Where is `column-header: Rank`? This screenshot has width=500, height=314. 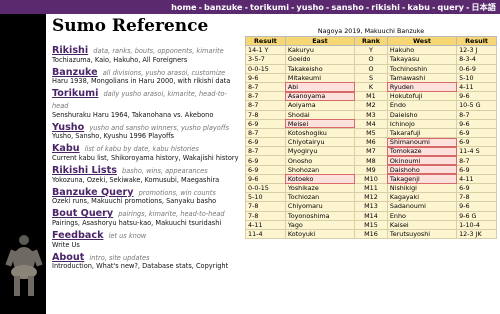 column-header: Rank is located at coordinates (371, 41).